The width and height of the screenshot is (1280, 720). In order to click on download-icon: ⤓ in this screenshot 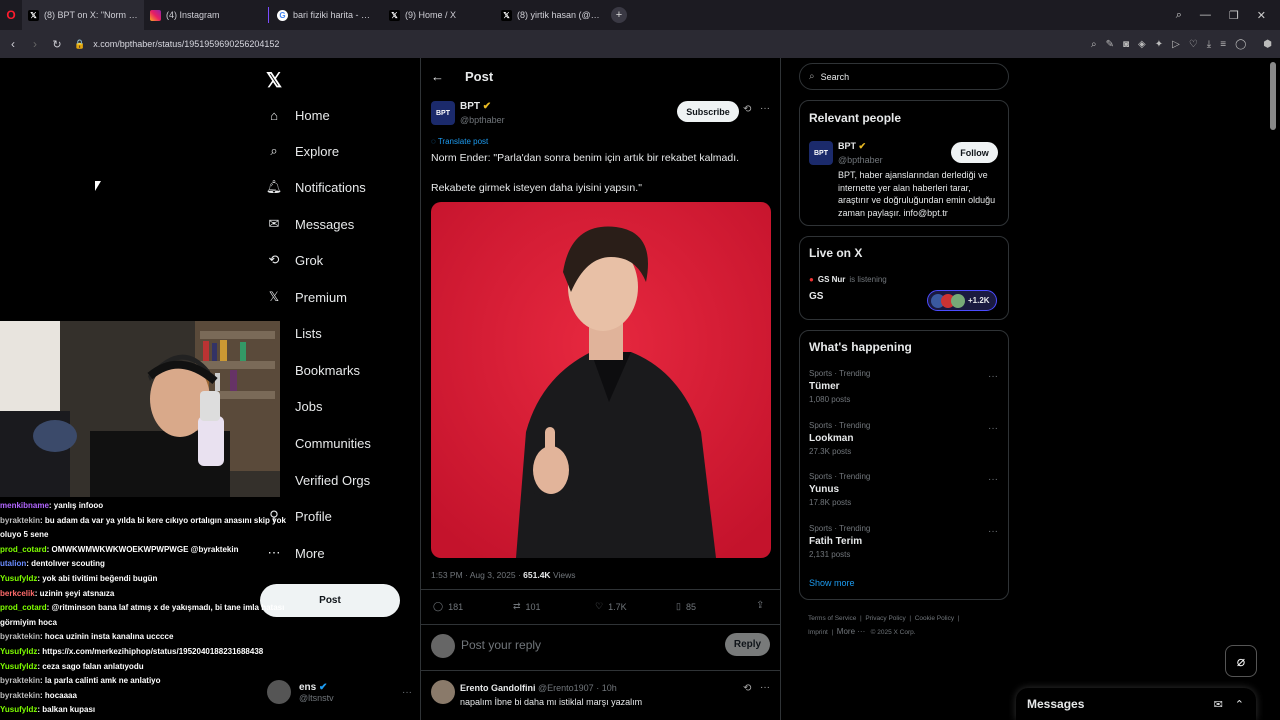, I will do `click(1209, 44)`.